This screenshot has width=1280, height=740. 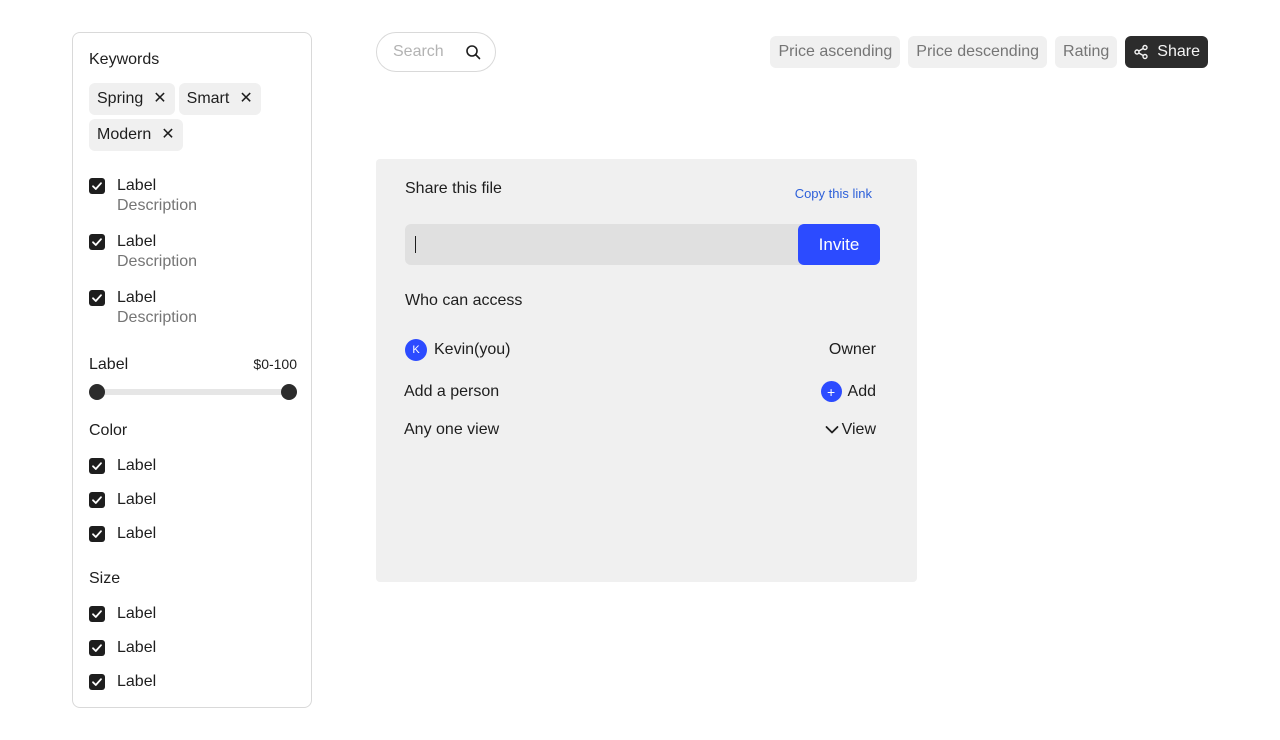 What do you see at coordinates (124, 134) in the screenshot?
I see `chip-label: Modern` at bounding box center [124, 134].